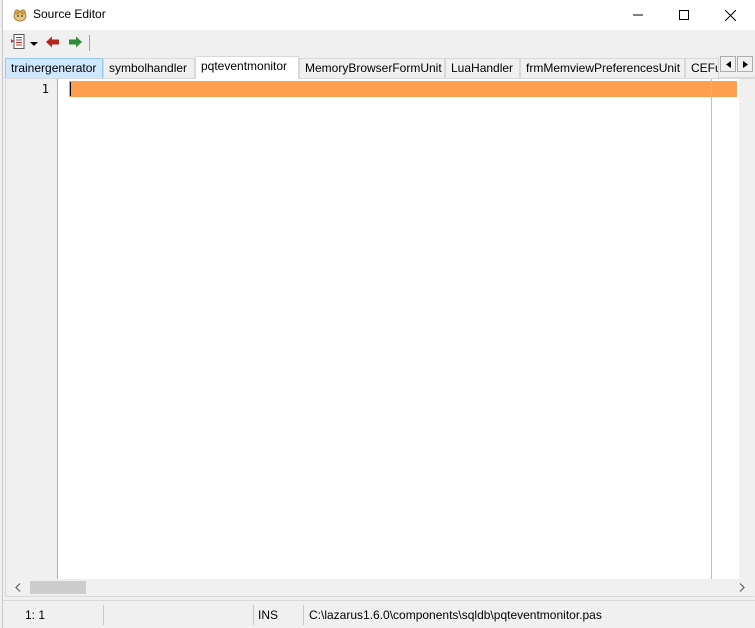 The width and height of the screenshot is (755, 628). What do you see at coordinates (379, 15) in the screenshot?
I see `title-bar: Source Editor` at bounding box center [379, 15].